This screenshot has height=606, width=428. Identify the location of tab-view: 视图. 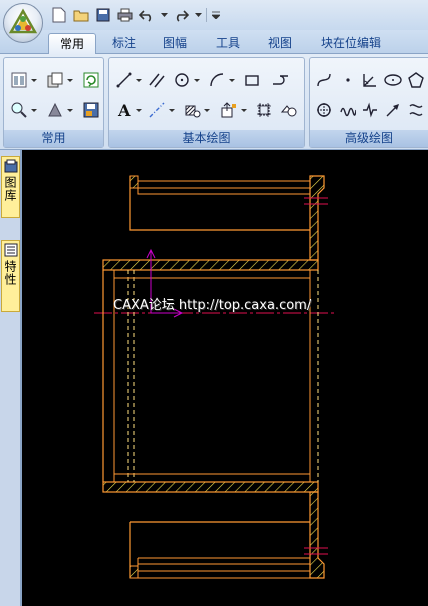
(280, 43).